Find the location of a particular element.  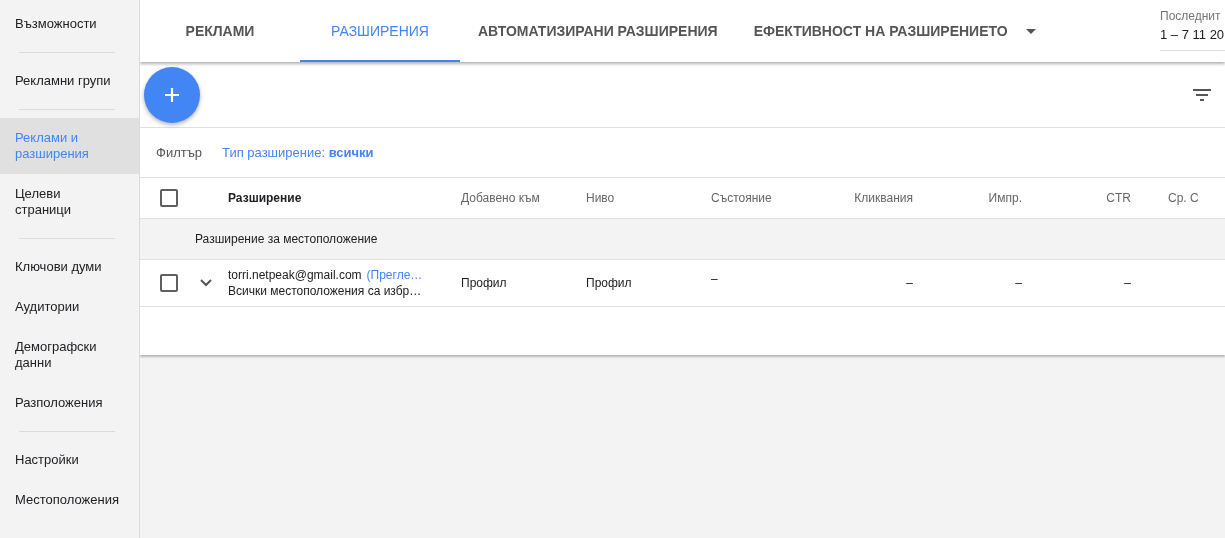

column-header: Добавено към is located at coordinates (500, 198).